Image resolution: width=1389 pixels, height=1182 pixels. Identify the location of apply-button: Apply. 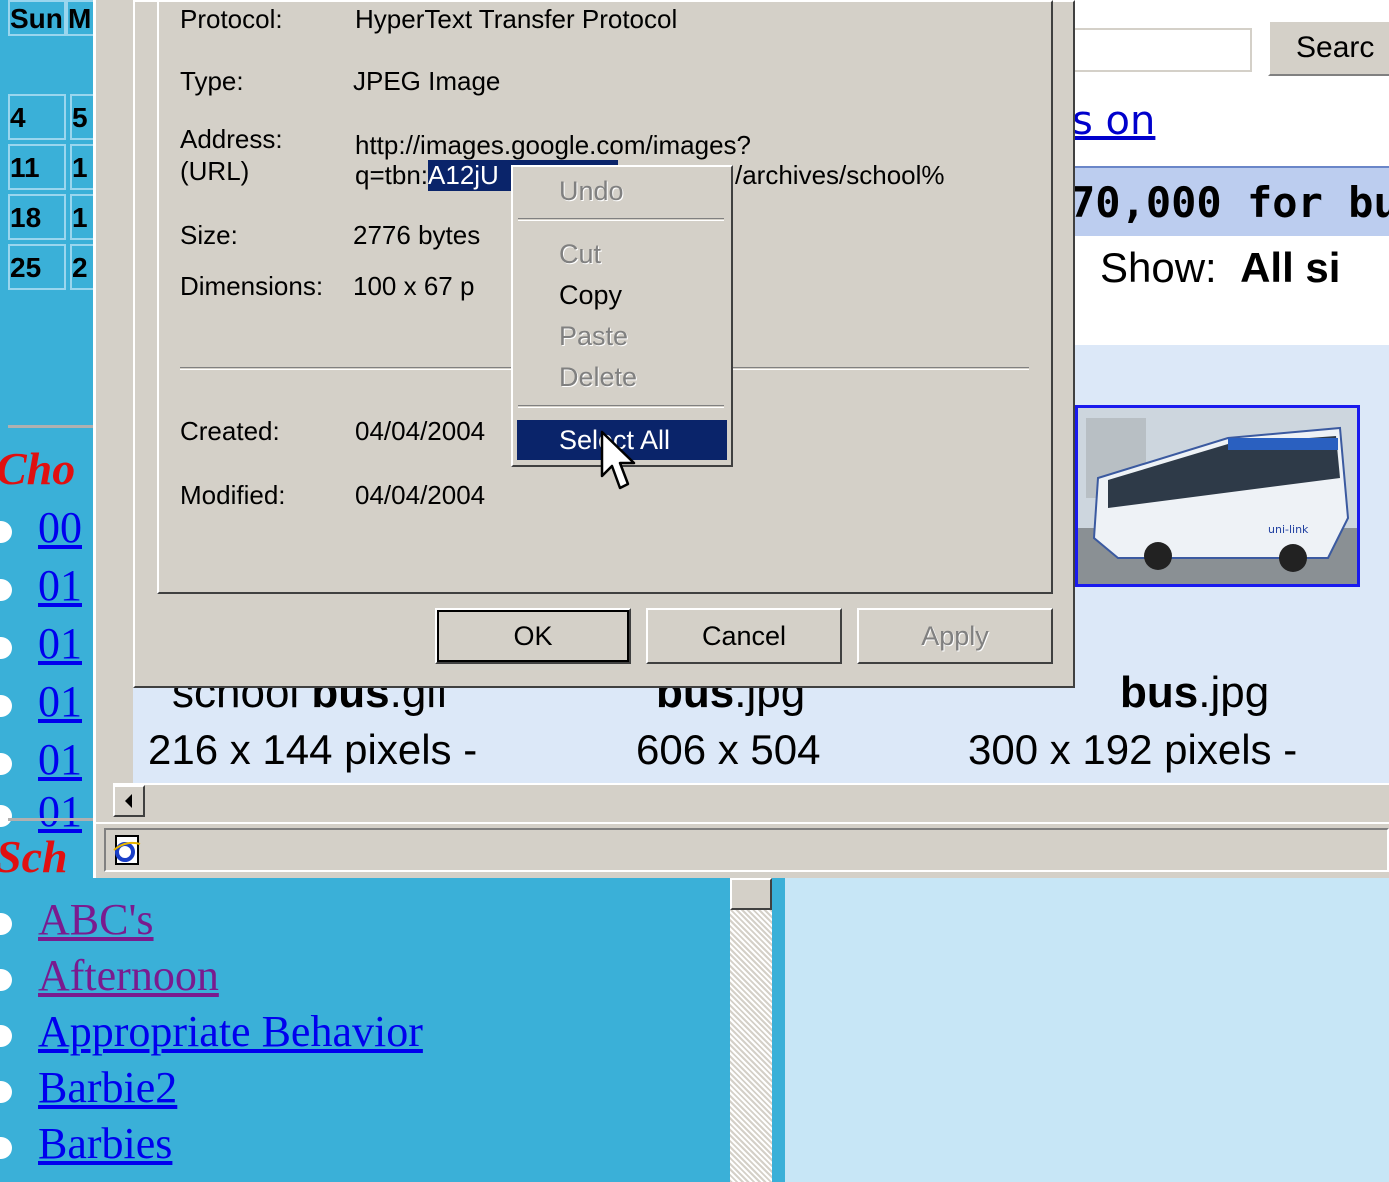
(955, 636).